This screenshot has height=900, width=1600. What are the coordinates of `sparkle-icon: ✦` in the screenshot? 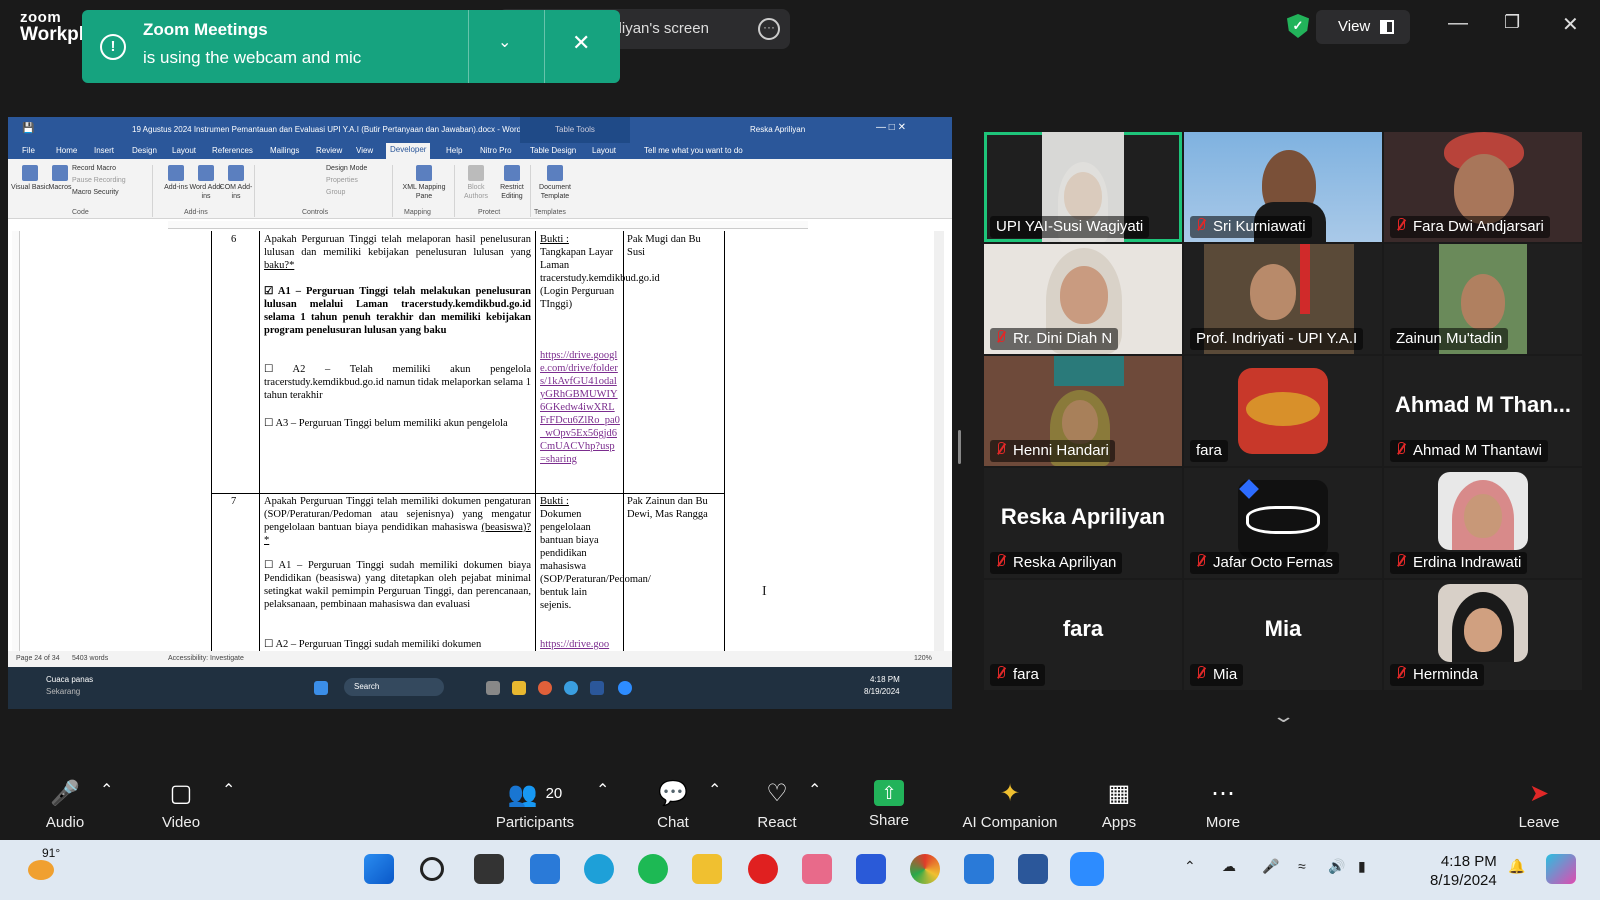 It's located at (1010, 793).